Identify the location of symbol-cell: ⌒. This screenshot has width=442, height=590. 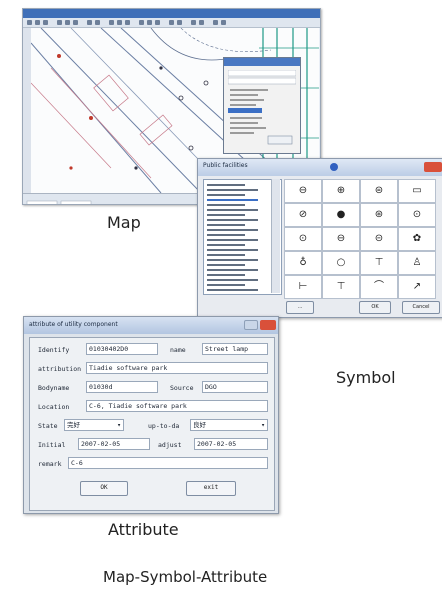
(379, 287).